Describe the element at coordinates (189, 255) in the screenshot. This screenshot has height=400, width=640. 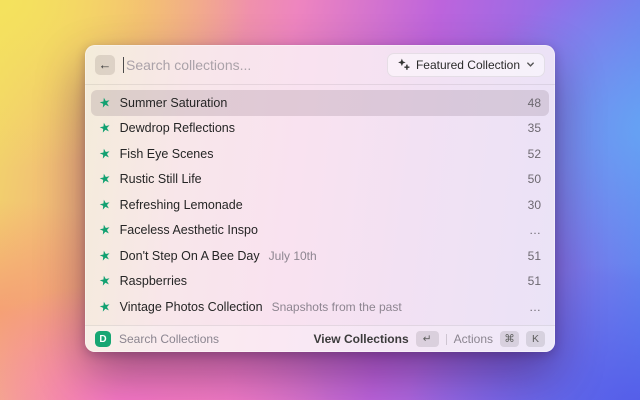
I see `collection-title: Don't Step On A Bee Day` at that location.